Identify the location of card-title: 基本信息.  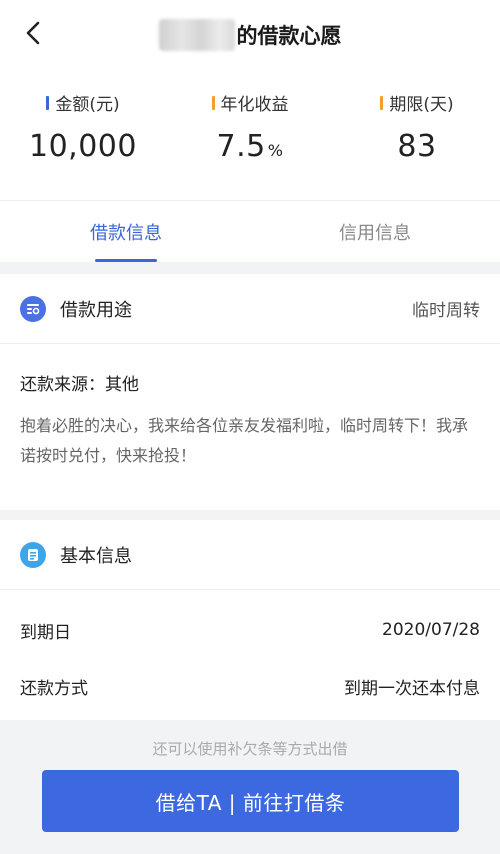
(96, 556).